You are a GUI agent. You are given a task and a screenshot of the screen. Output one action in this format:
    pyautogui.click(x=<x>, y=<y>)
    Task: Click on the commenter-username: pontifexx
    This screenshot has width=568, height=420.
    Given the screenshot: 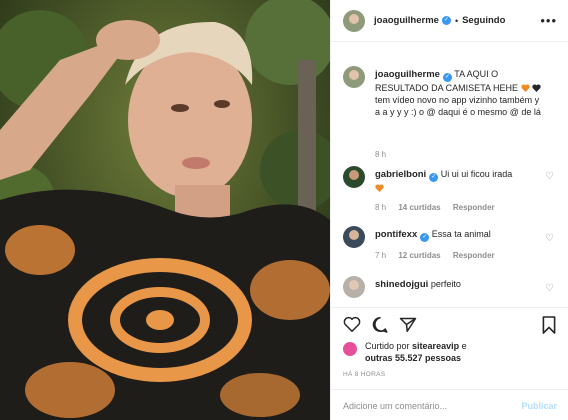 What is the action you would take?
    pyautogui.click(x=396, y=234)
    